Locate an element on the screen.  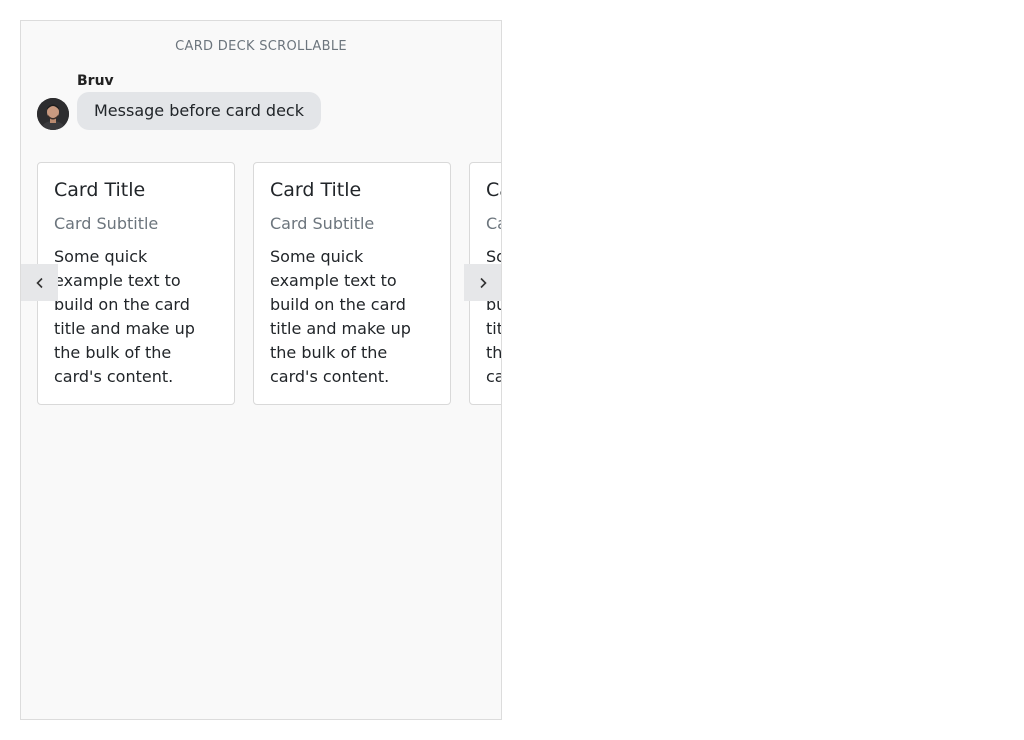
scroll-right-button is located at coordinates (482, 282).